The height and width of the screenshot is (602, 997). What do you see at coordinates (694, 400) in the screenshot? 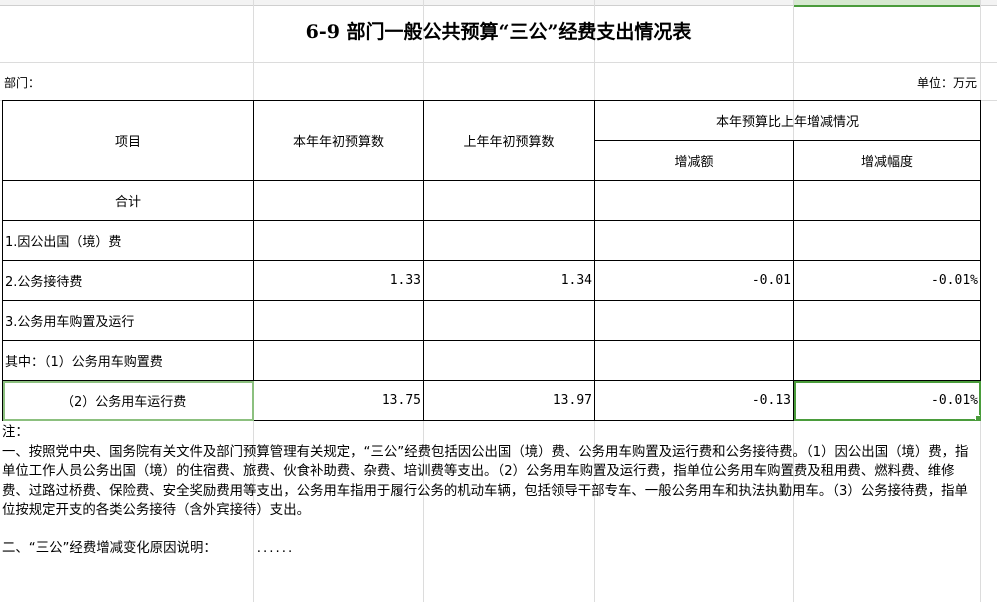
I see `cell-amount: -0.13` at bounding box center [694, 400].